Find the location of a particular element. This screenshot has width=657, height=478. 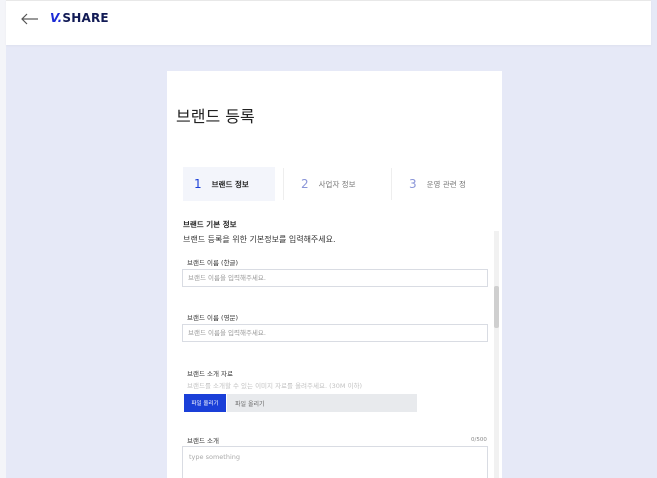

step-operation-info: 3 운영 관련 정 is located at coordinates (455, 184).